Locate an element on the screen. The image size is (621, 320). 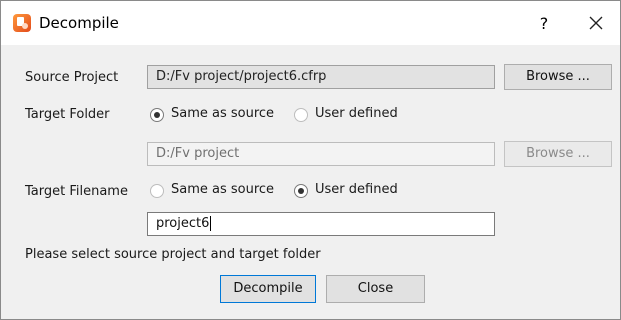
title-bar: Decompile ? is located at coordinates (310, 23).